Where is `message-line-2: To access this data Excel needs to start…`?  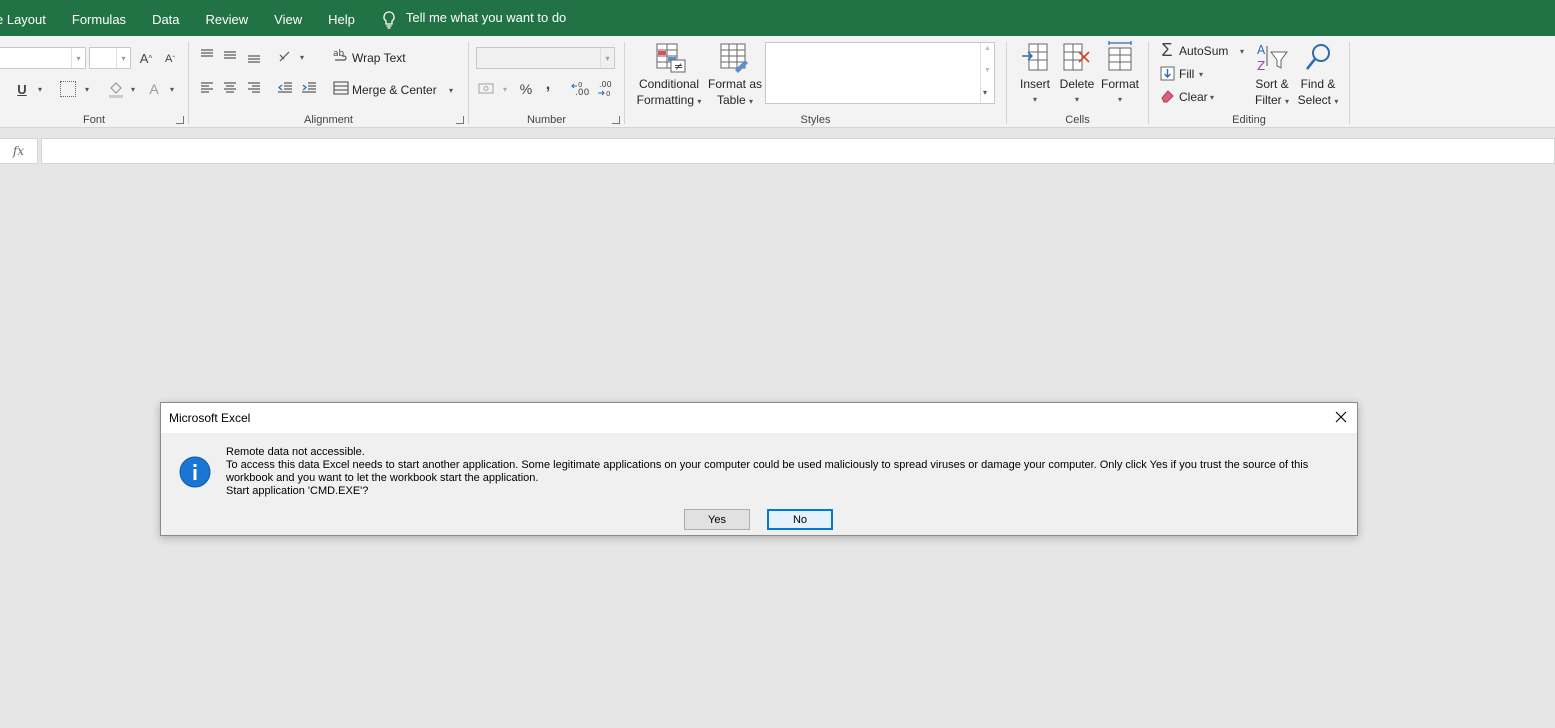
message-line-2: To access this data Excel needs to start… is located at coordinates (767, 471).